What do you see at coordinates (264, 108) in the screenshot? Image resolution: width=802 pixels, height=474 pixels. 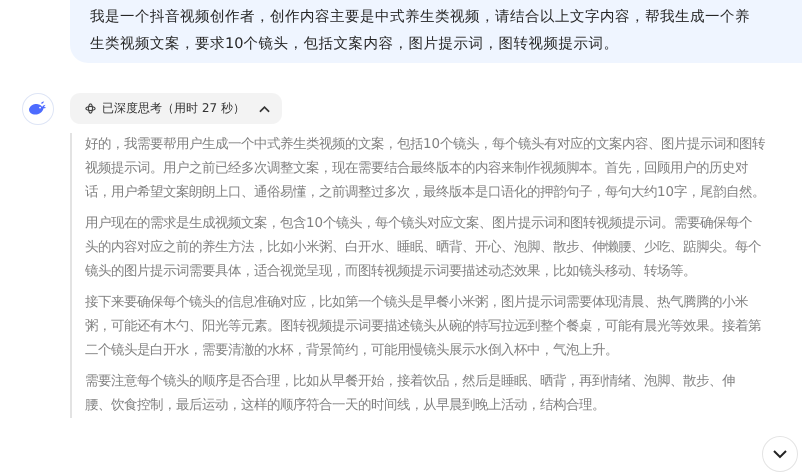 I see `chevron-up-icon` at bounding box center [264, 108].